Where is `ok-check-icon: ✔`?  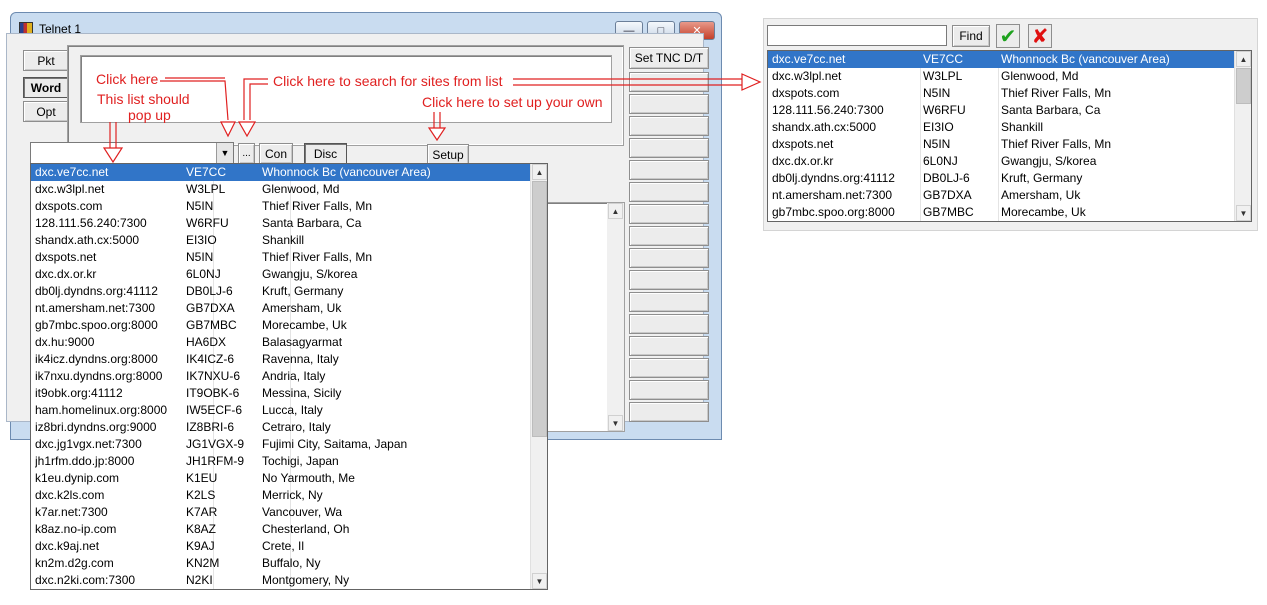 ok-check-icon: ✔ is located at coordinates (1008, 36).